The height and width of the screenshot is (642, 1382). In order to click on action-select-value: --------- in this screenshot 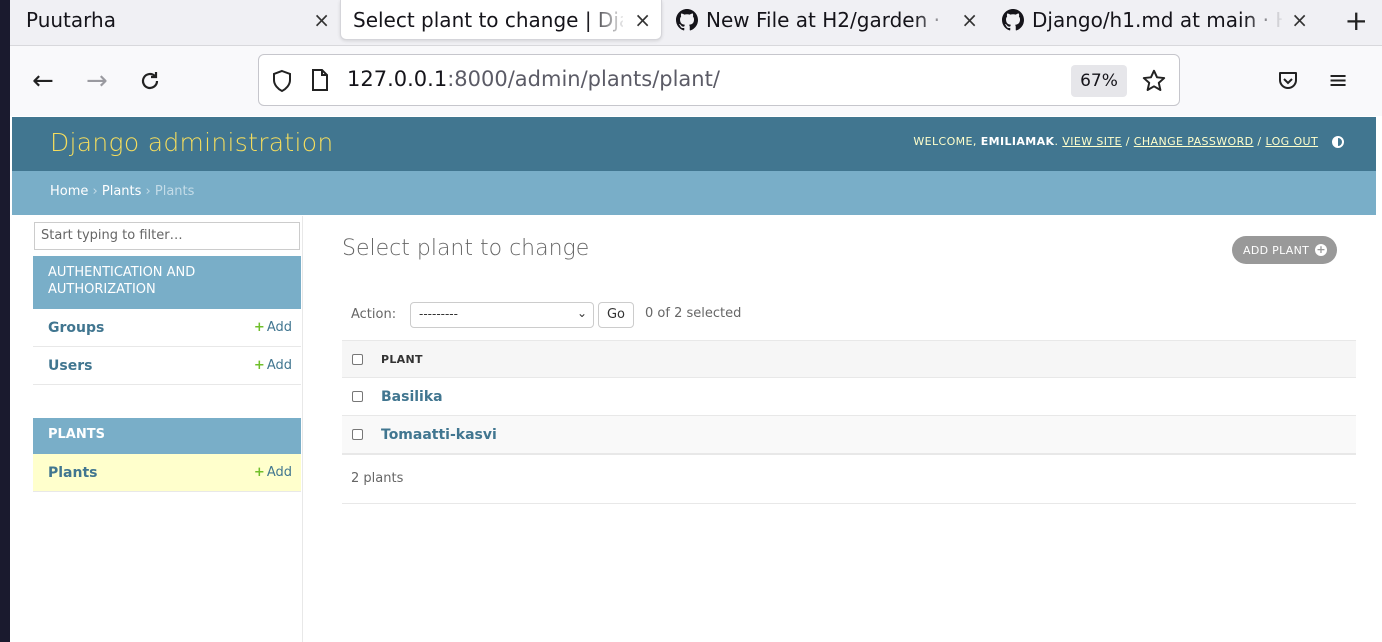, I will do `click(438, 314)`.